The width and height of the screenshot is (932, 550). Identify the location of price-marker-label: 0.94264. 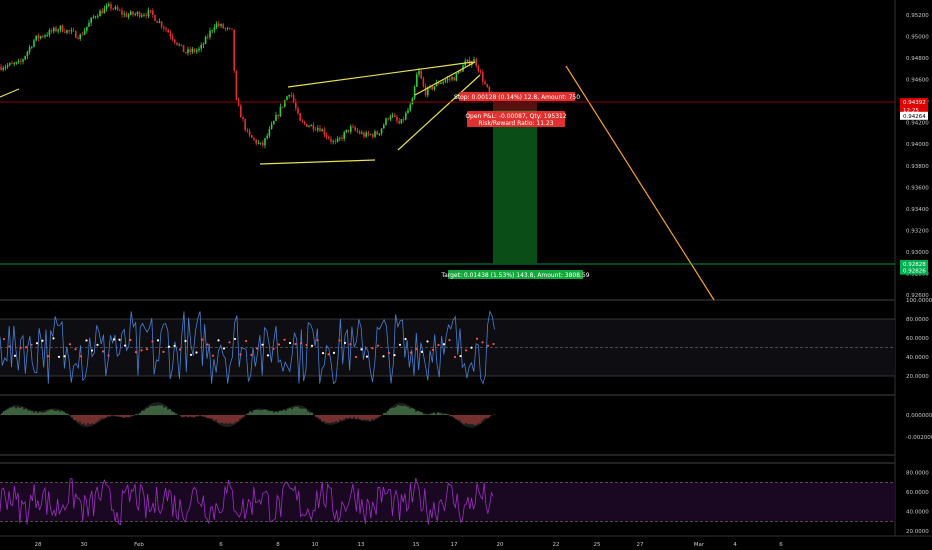
(914, 117).